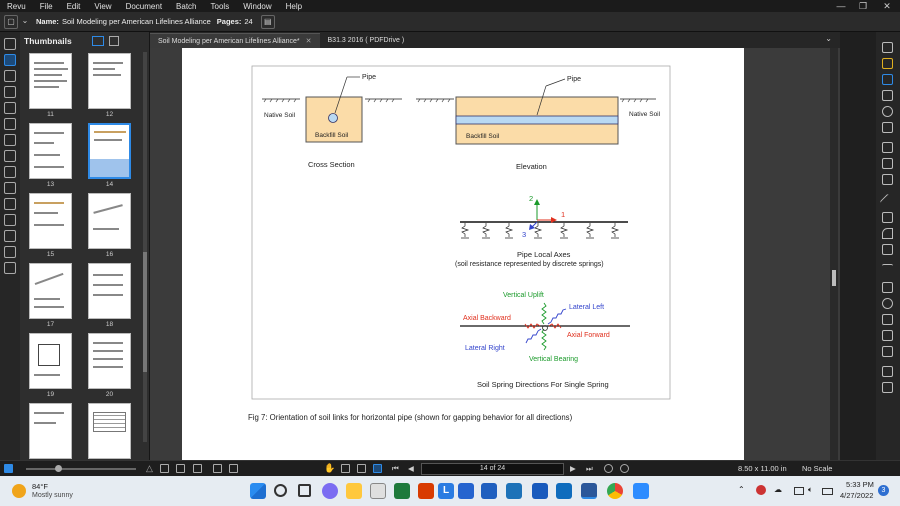 Image resolution: width=900 pixels, height=506 pixels. Describe the element at coordinates (887, 95) in the screenshot. I see `stamp-tool-icon` at that location.